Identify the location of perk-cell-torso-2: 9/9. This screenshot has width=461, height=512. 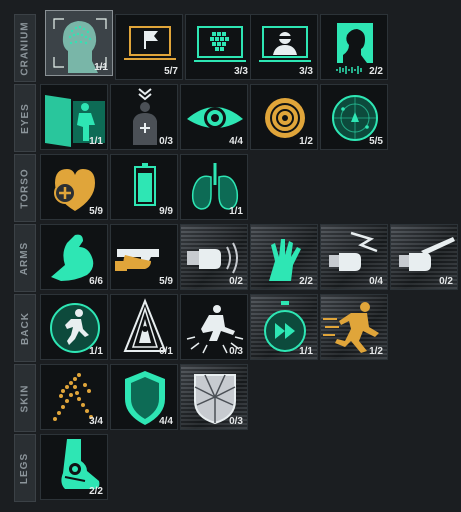
(144, 187).